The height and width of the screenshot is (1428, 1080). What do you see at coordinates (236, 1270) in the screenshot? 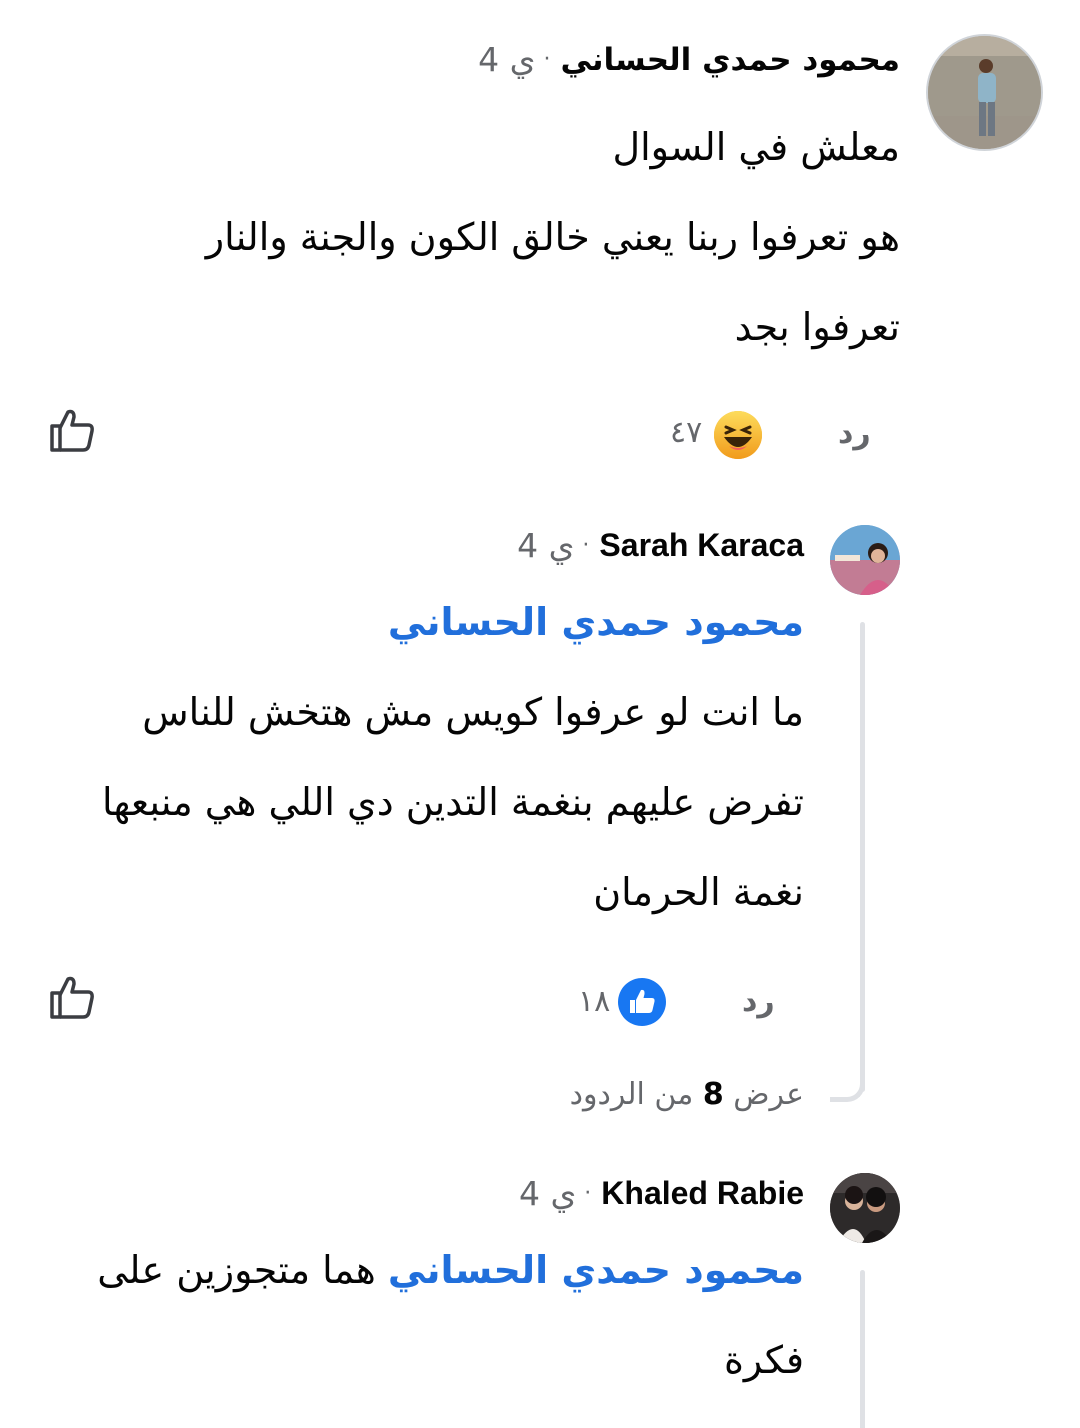
I see `comment-text-fragment: هما متجوزين على` at bounding box center [236, 1270].